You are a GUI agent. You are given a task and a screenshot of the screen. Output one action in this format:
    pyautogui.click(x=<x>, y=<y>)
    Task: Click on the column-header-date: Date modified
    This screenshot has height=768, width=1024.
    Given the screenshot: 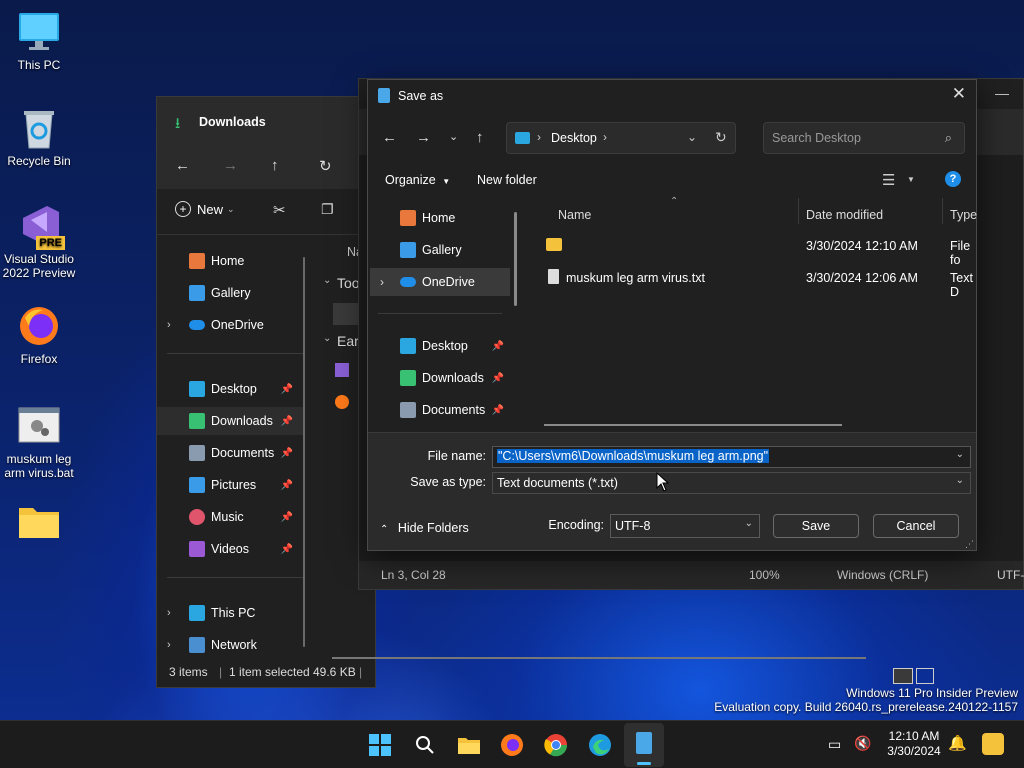 What is the action you would take?
    pyautogui.click(x=844, y=215)
    